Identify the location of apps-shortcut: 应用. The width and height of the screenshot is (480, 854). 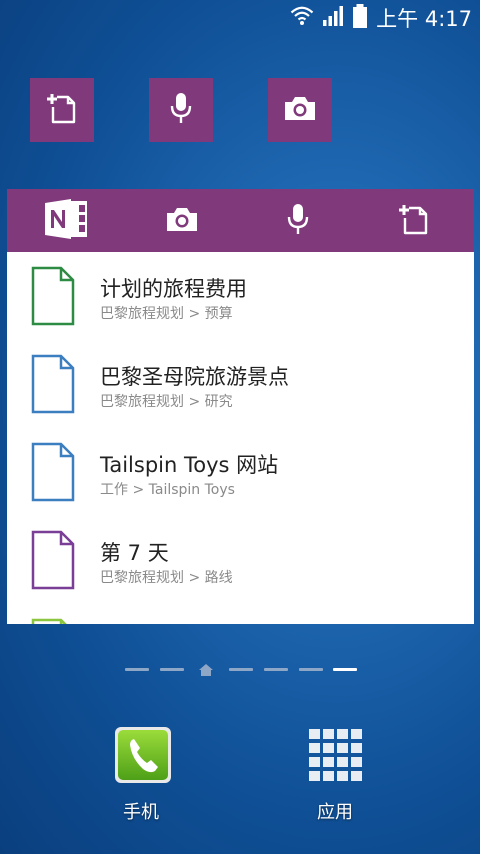
(336, 781).